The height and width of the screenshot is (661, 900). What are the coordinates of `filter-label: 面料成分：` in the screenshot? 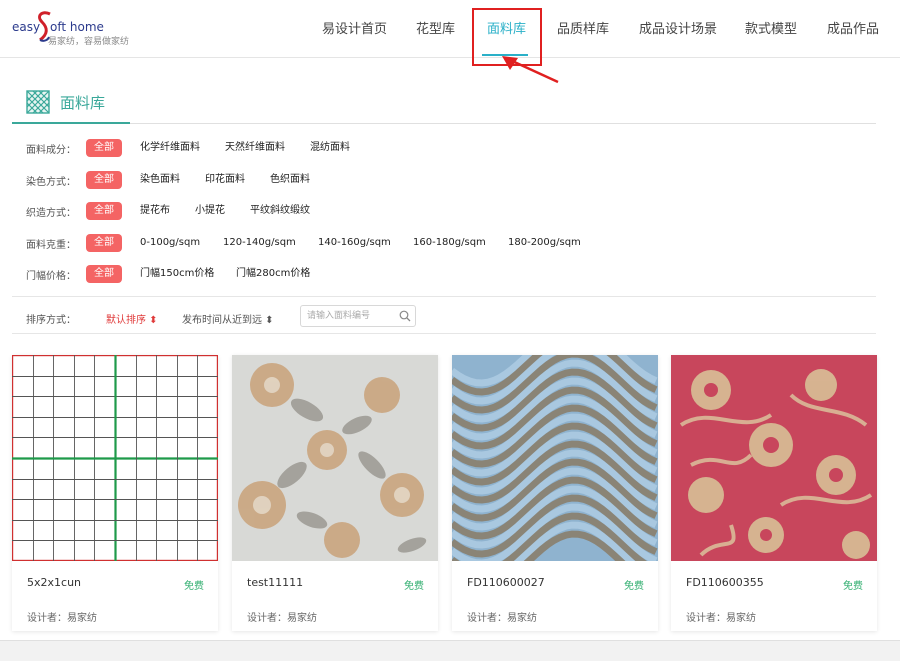 It's located at (51, 150).